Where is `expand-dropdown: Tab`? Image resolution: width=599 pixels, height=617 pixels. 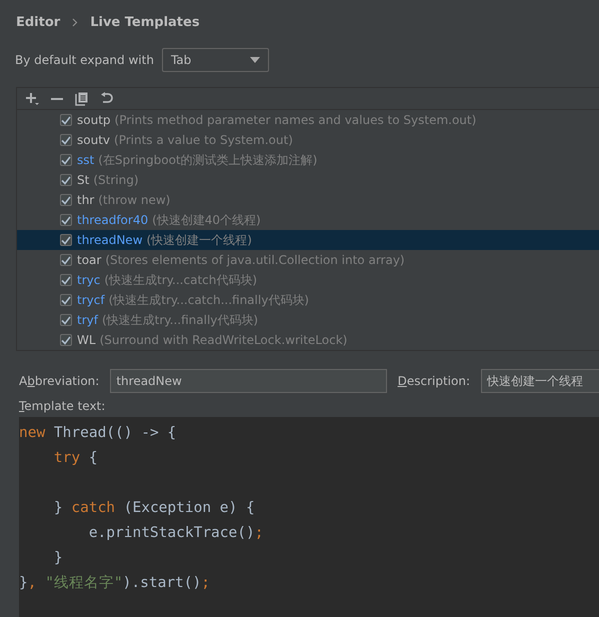
expand-dropdown: Tab is located at coordinates (215, 60).